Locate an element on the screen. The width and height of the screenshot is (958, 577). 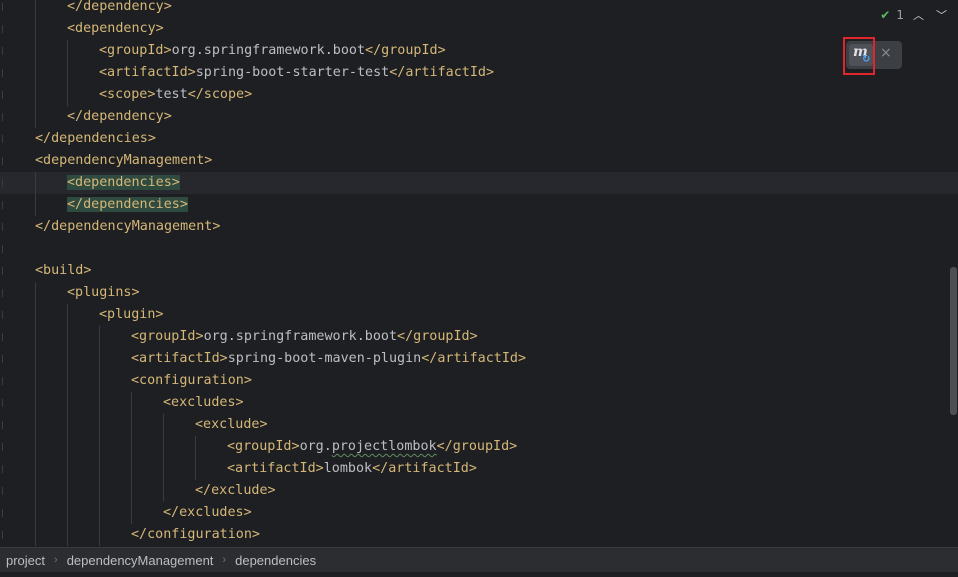
vertical-scrollbar is located at coordinates (953, 341).